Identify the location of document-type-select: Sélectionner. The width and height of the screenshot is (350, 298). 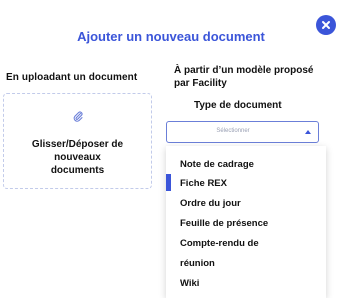
(242, 132).